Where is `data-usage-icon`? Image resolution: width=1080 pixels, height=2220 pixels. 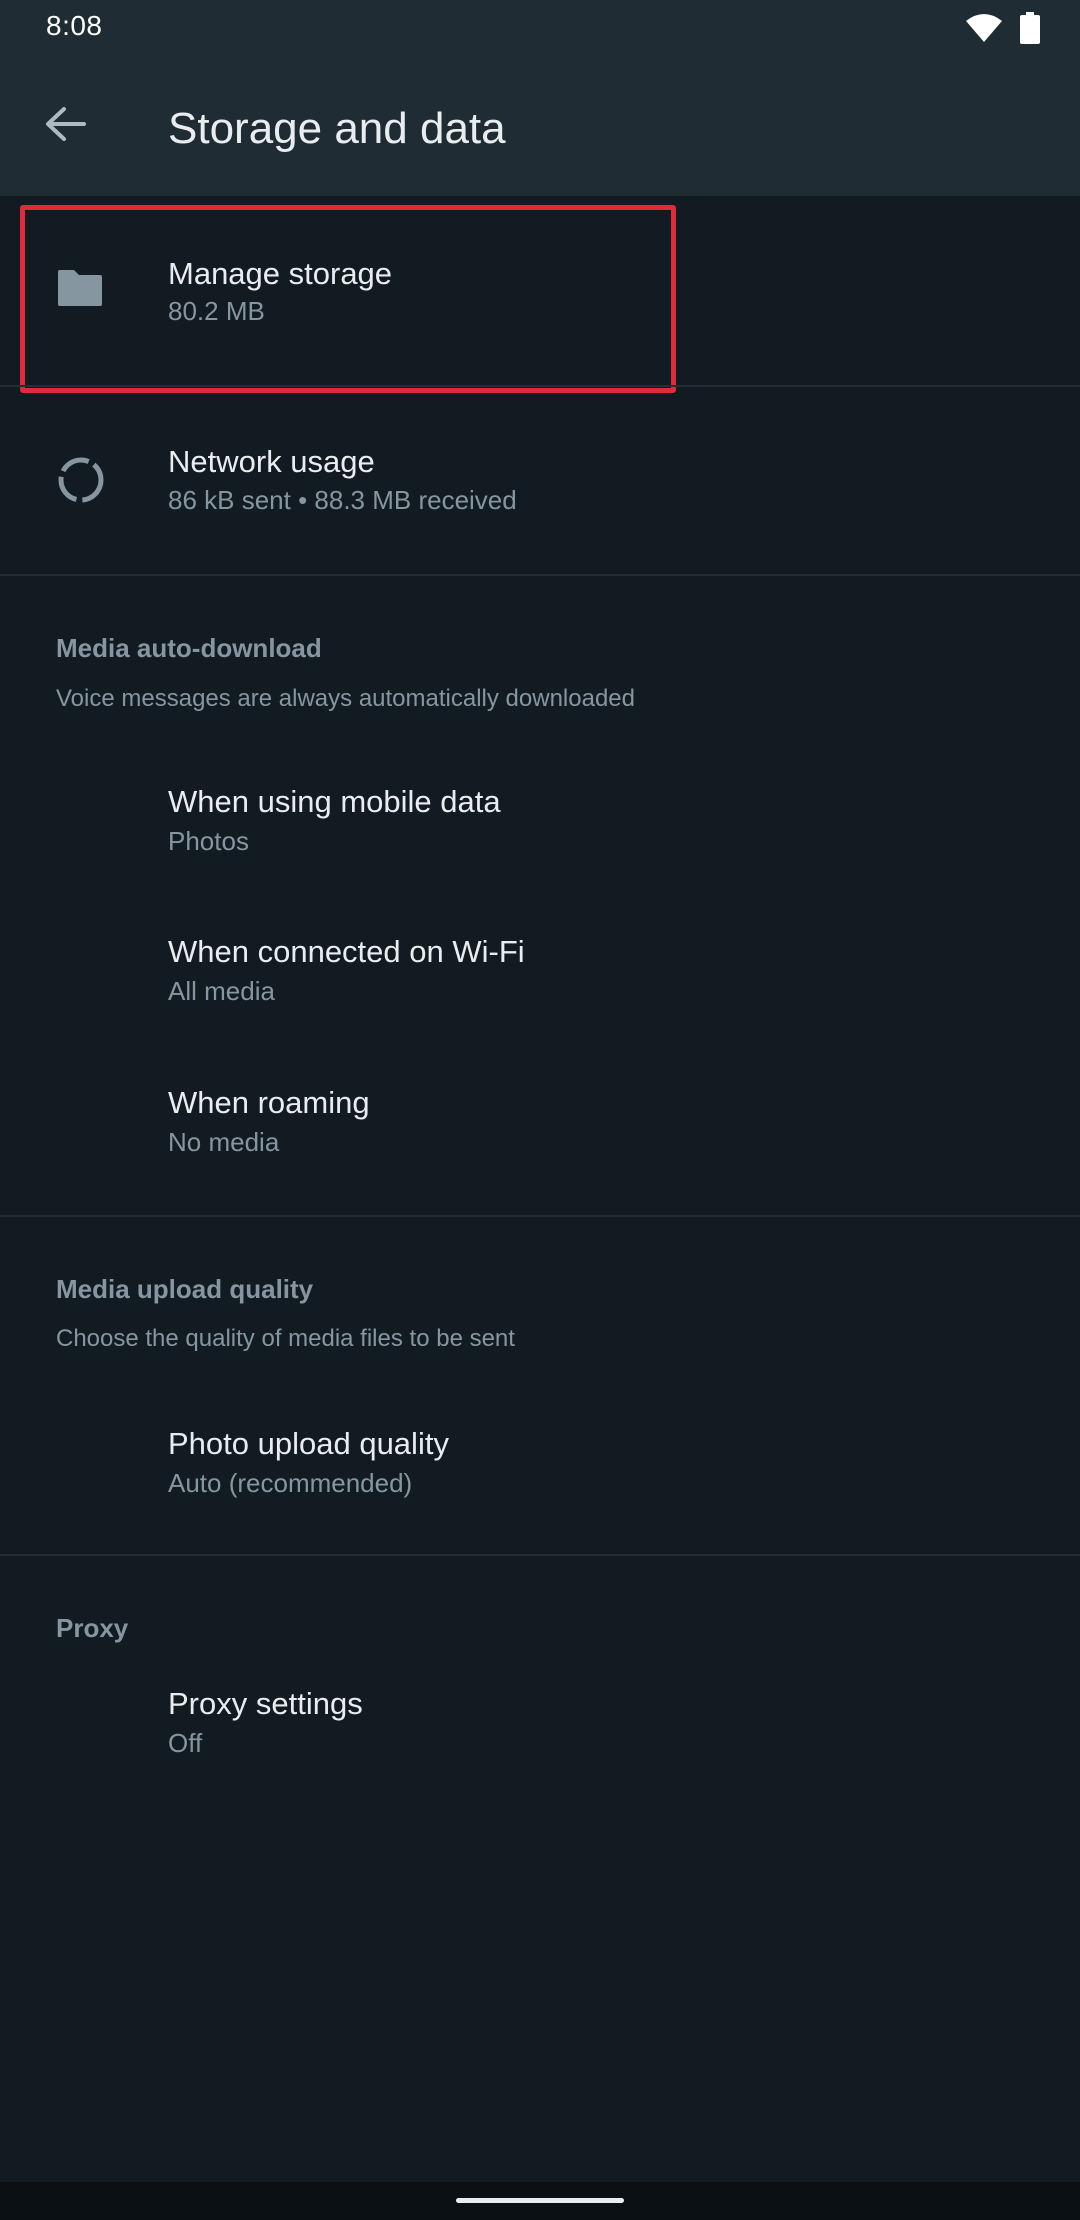 data-usage-icon is located at coordinates (81, 482).